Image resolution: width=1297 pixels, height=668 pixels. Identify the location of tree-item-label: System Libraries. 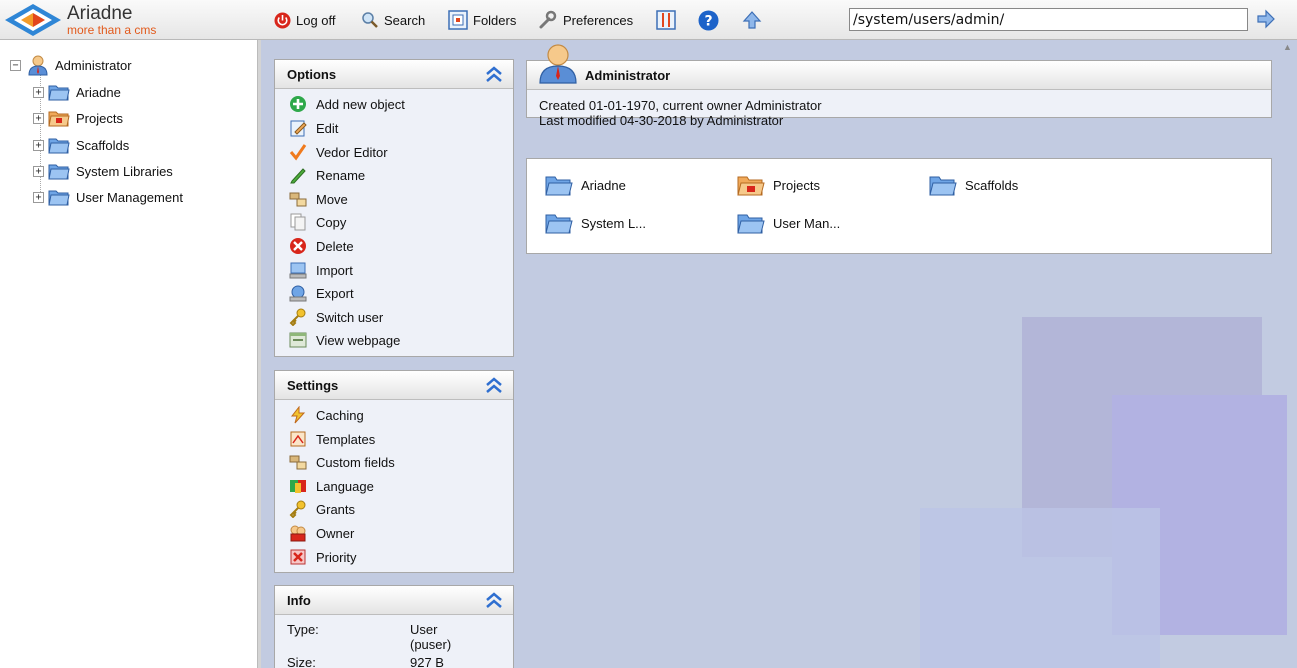
(124, 171).